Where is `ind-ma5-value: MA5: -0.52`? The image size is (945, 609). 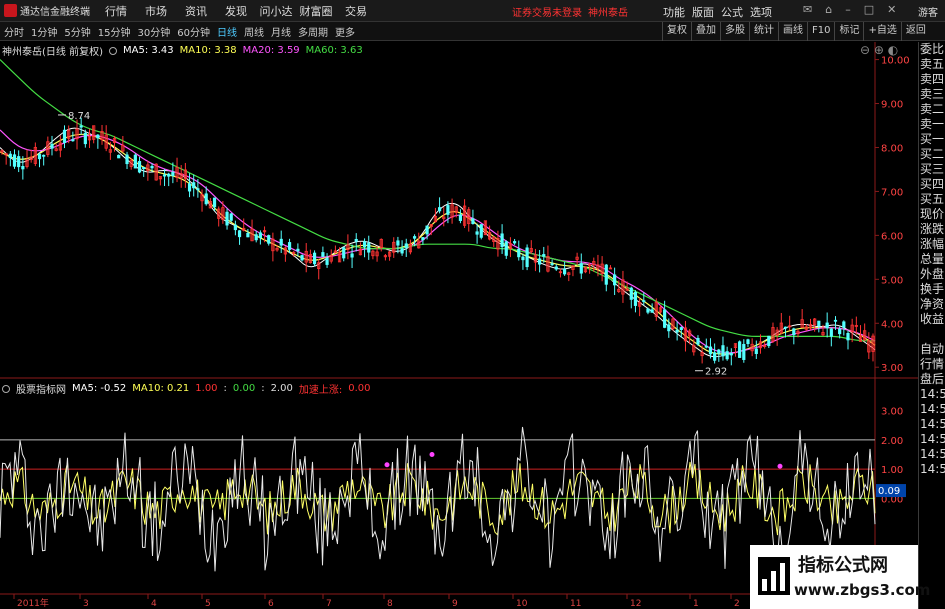 ind-ma5-value: MA5: -0.52 is located at coordinates (99, 388).